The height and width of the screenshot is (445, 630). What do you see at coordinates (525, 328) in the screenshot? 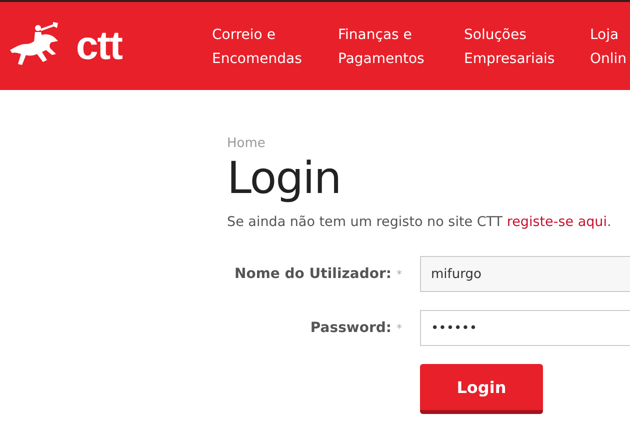
I see `password-field: ••••••` at bounding box center [525, 328].